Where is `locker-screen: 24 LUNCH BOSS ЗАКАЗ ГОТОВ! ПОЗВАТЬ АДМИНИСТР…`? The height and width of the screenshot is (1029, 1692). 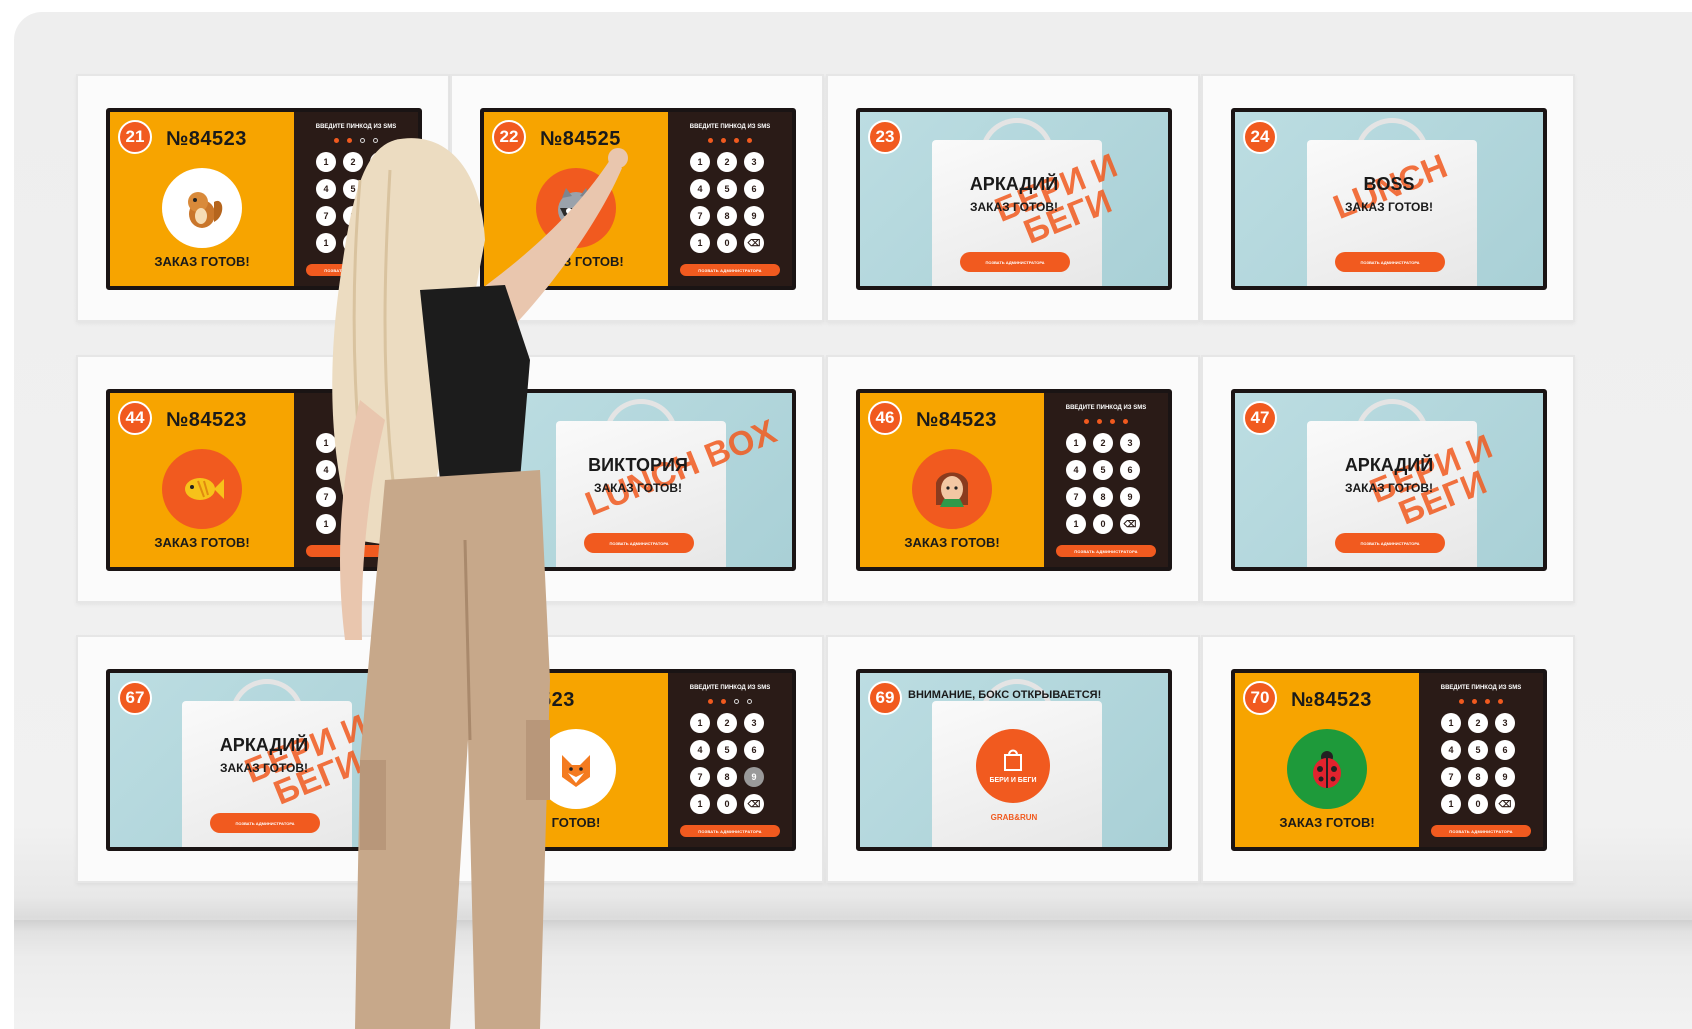
locker-screen: 24 LUNCH BOSS ЗАКАЗ ГОТОВ! ПОЗВАТЬ АДМИНИСТР… is located at coordinates (1389, 199).